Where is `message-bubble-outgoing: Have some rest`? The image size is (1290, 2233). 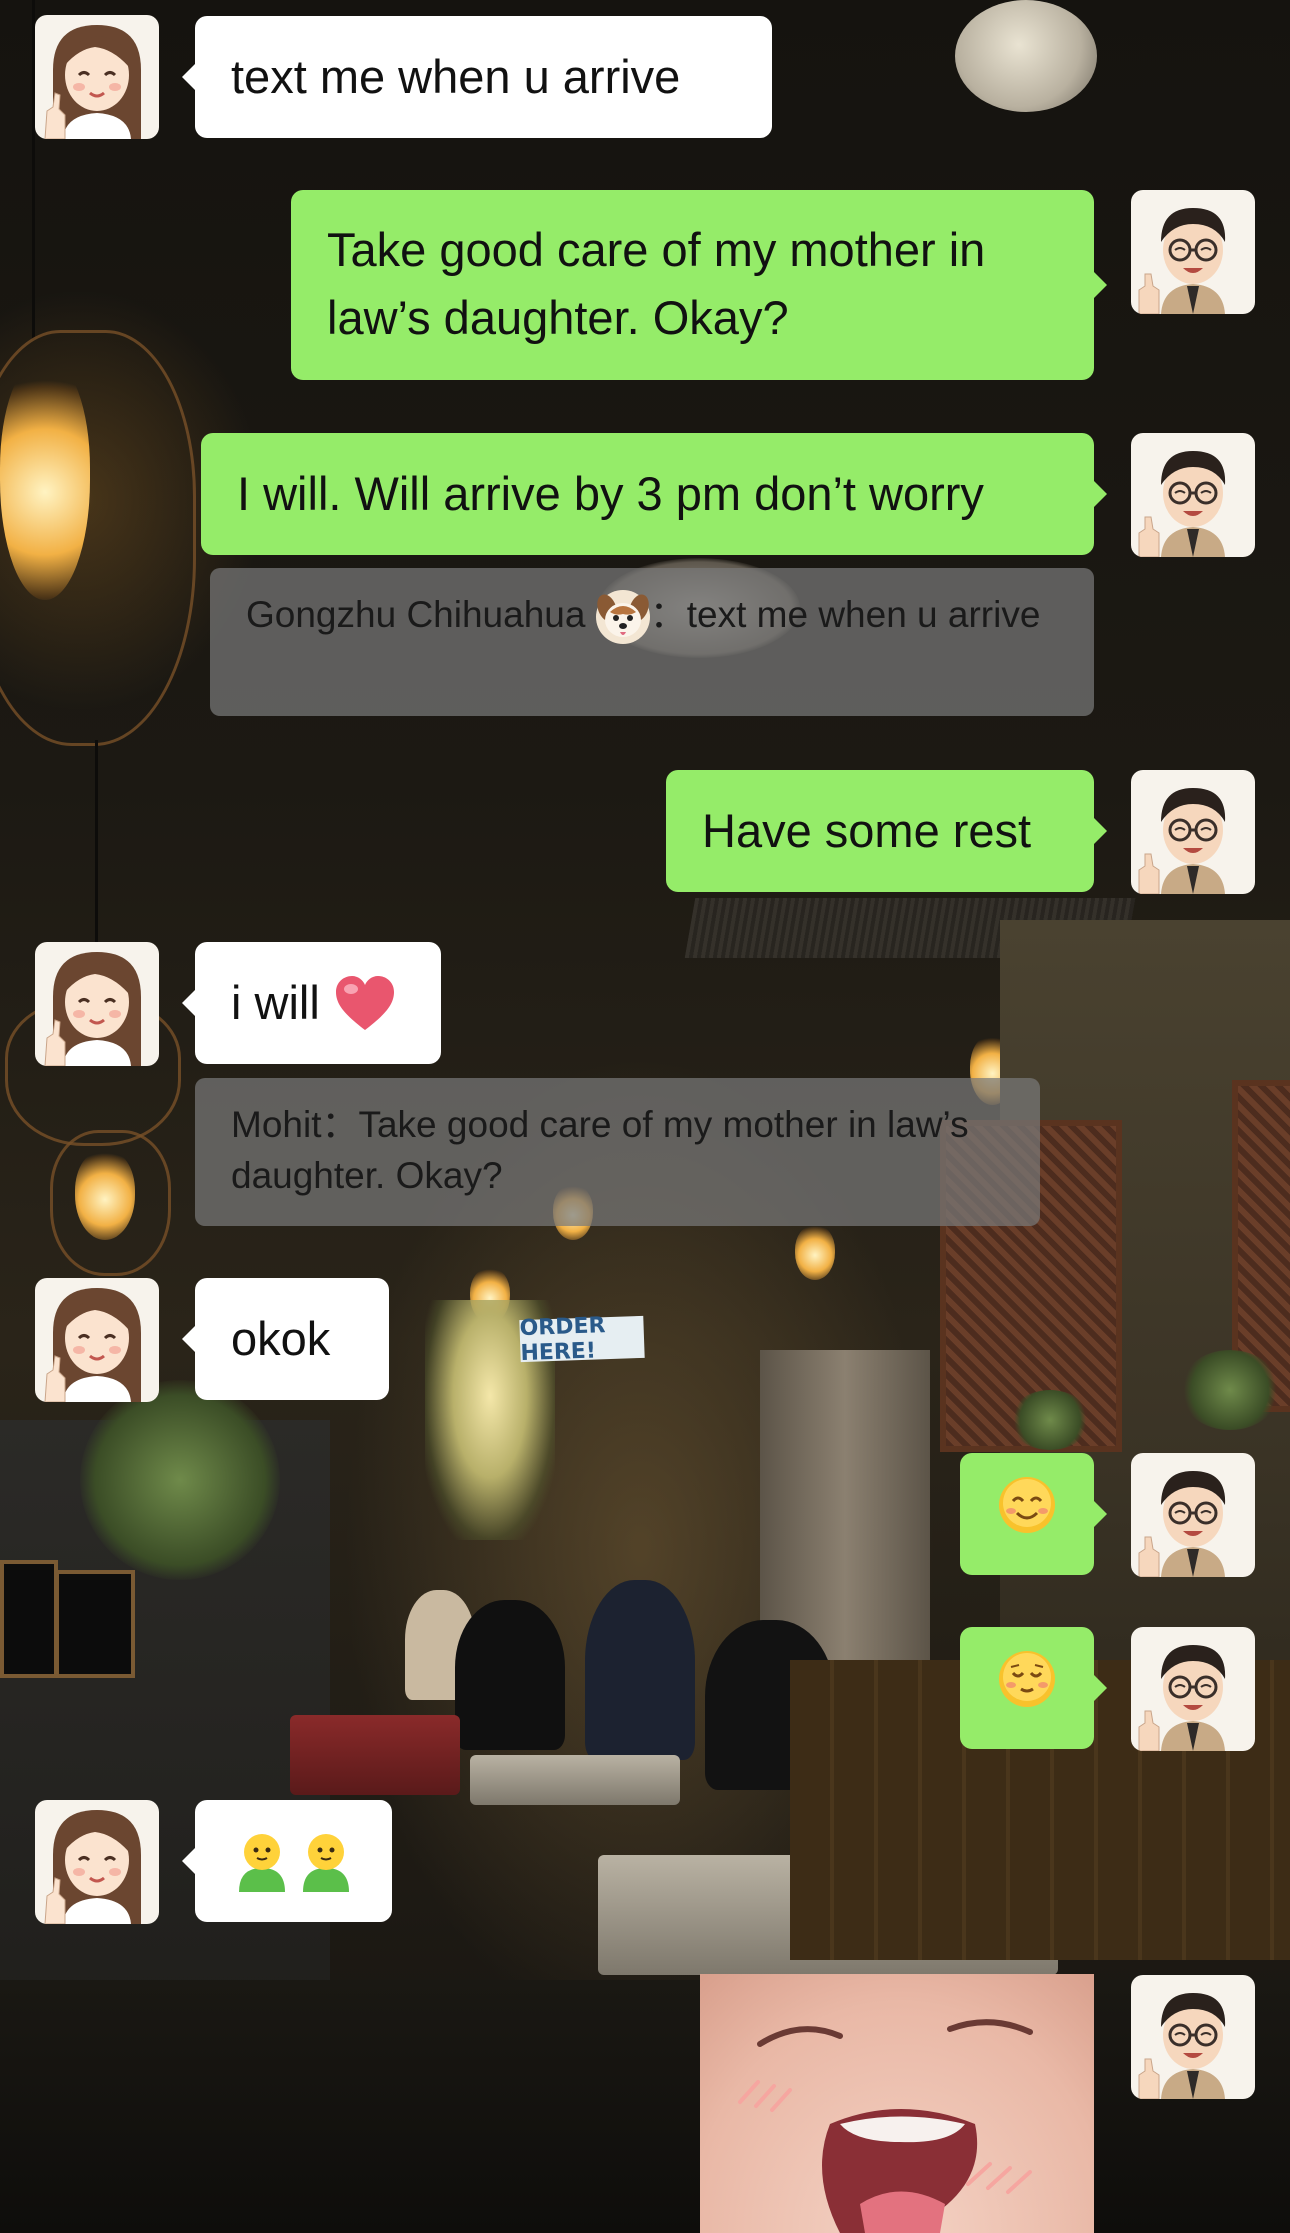
message-bubble-outgoing: Have some rest is located at coordinates (886, 831).